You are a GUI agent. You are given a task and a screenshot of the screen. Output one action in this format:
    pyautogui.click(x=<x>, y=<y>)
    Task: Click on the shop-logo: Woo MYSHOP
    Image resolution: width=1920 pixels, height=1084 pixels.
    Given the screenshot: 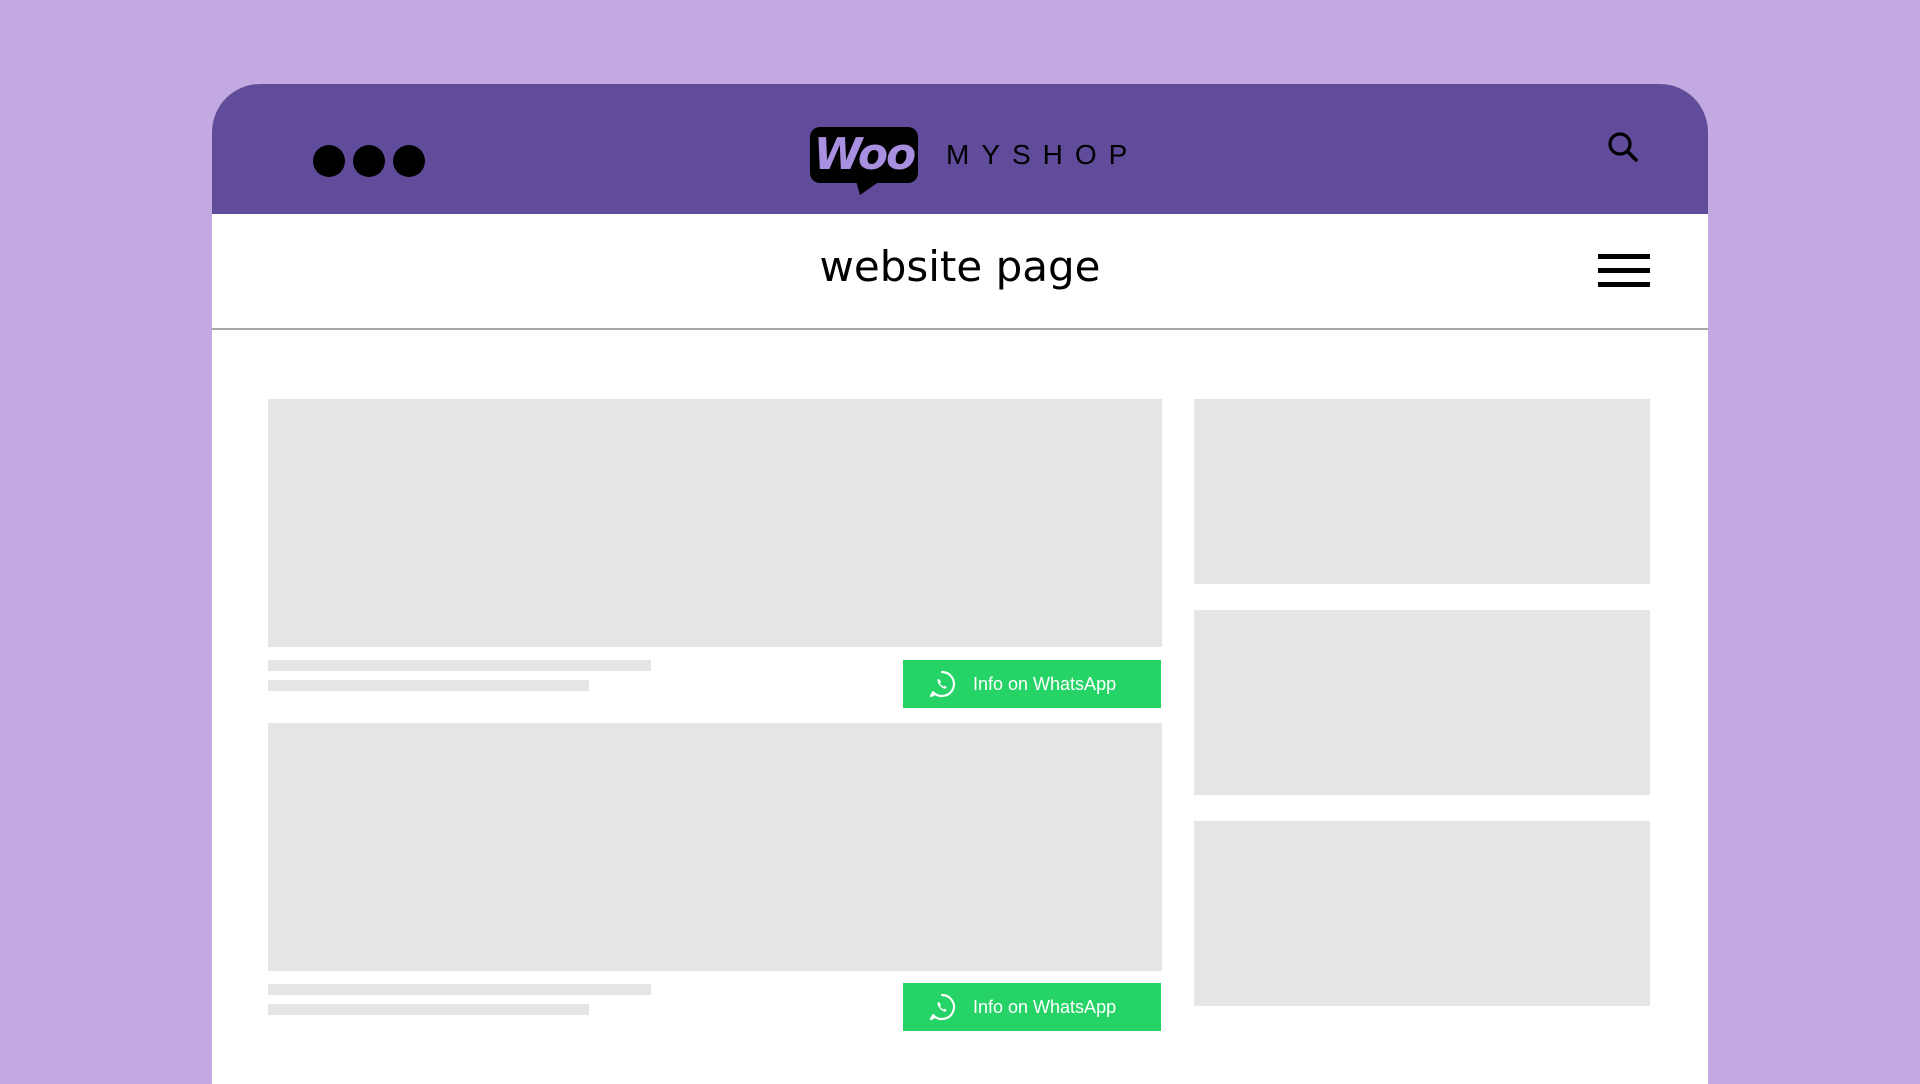 What is the action you would take?
    pyautogui.click(x=975, y=158)
    